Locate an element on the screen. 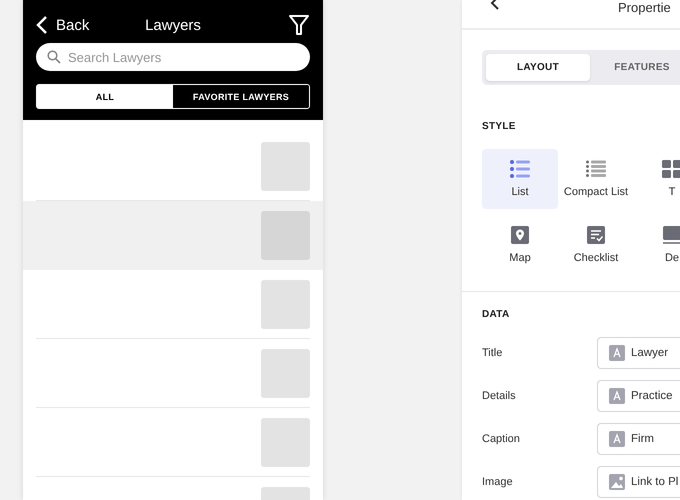  screen-title: Lawyers is located at coordinates (173, 25).